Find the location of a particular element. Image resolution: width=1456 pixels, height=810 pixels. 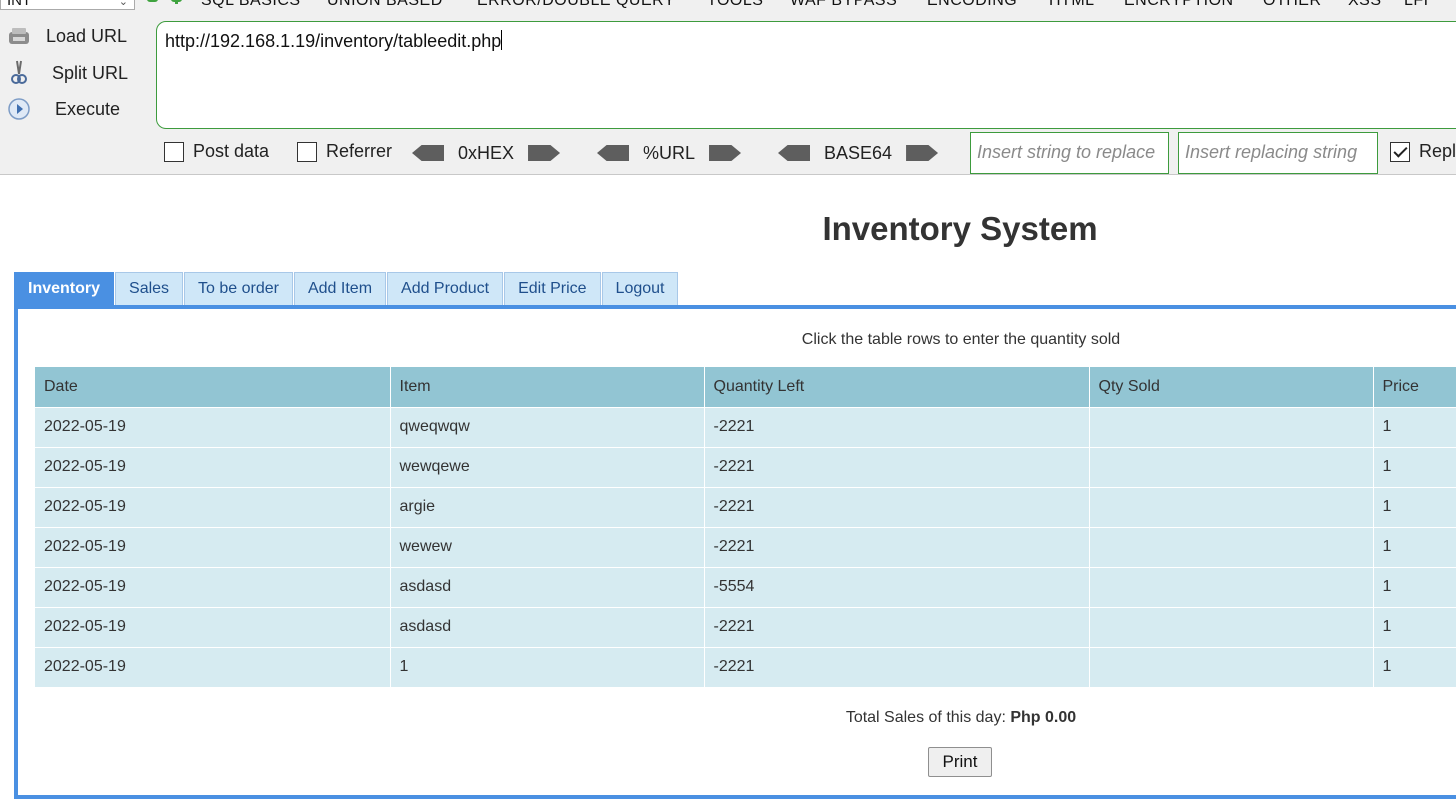

menu-sql-basics: SQL BASICS▾ is located at coordinates (254, 5).